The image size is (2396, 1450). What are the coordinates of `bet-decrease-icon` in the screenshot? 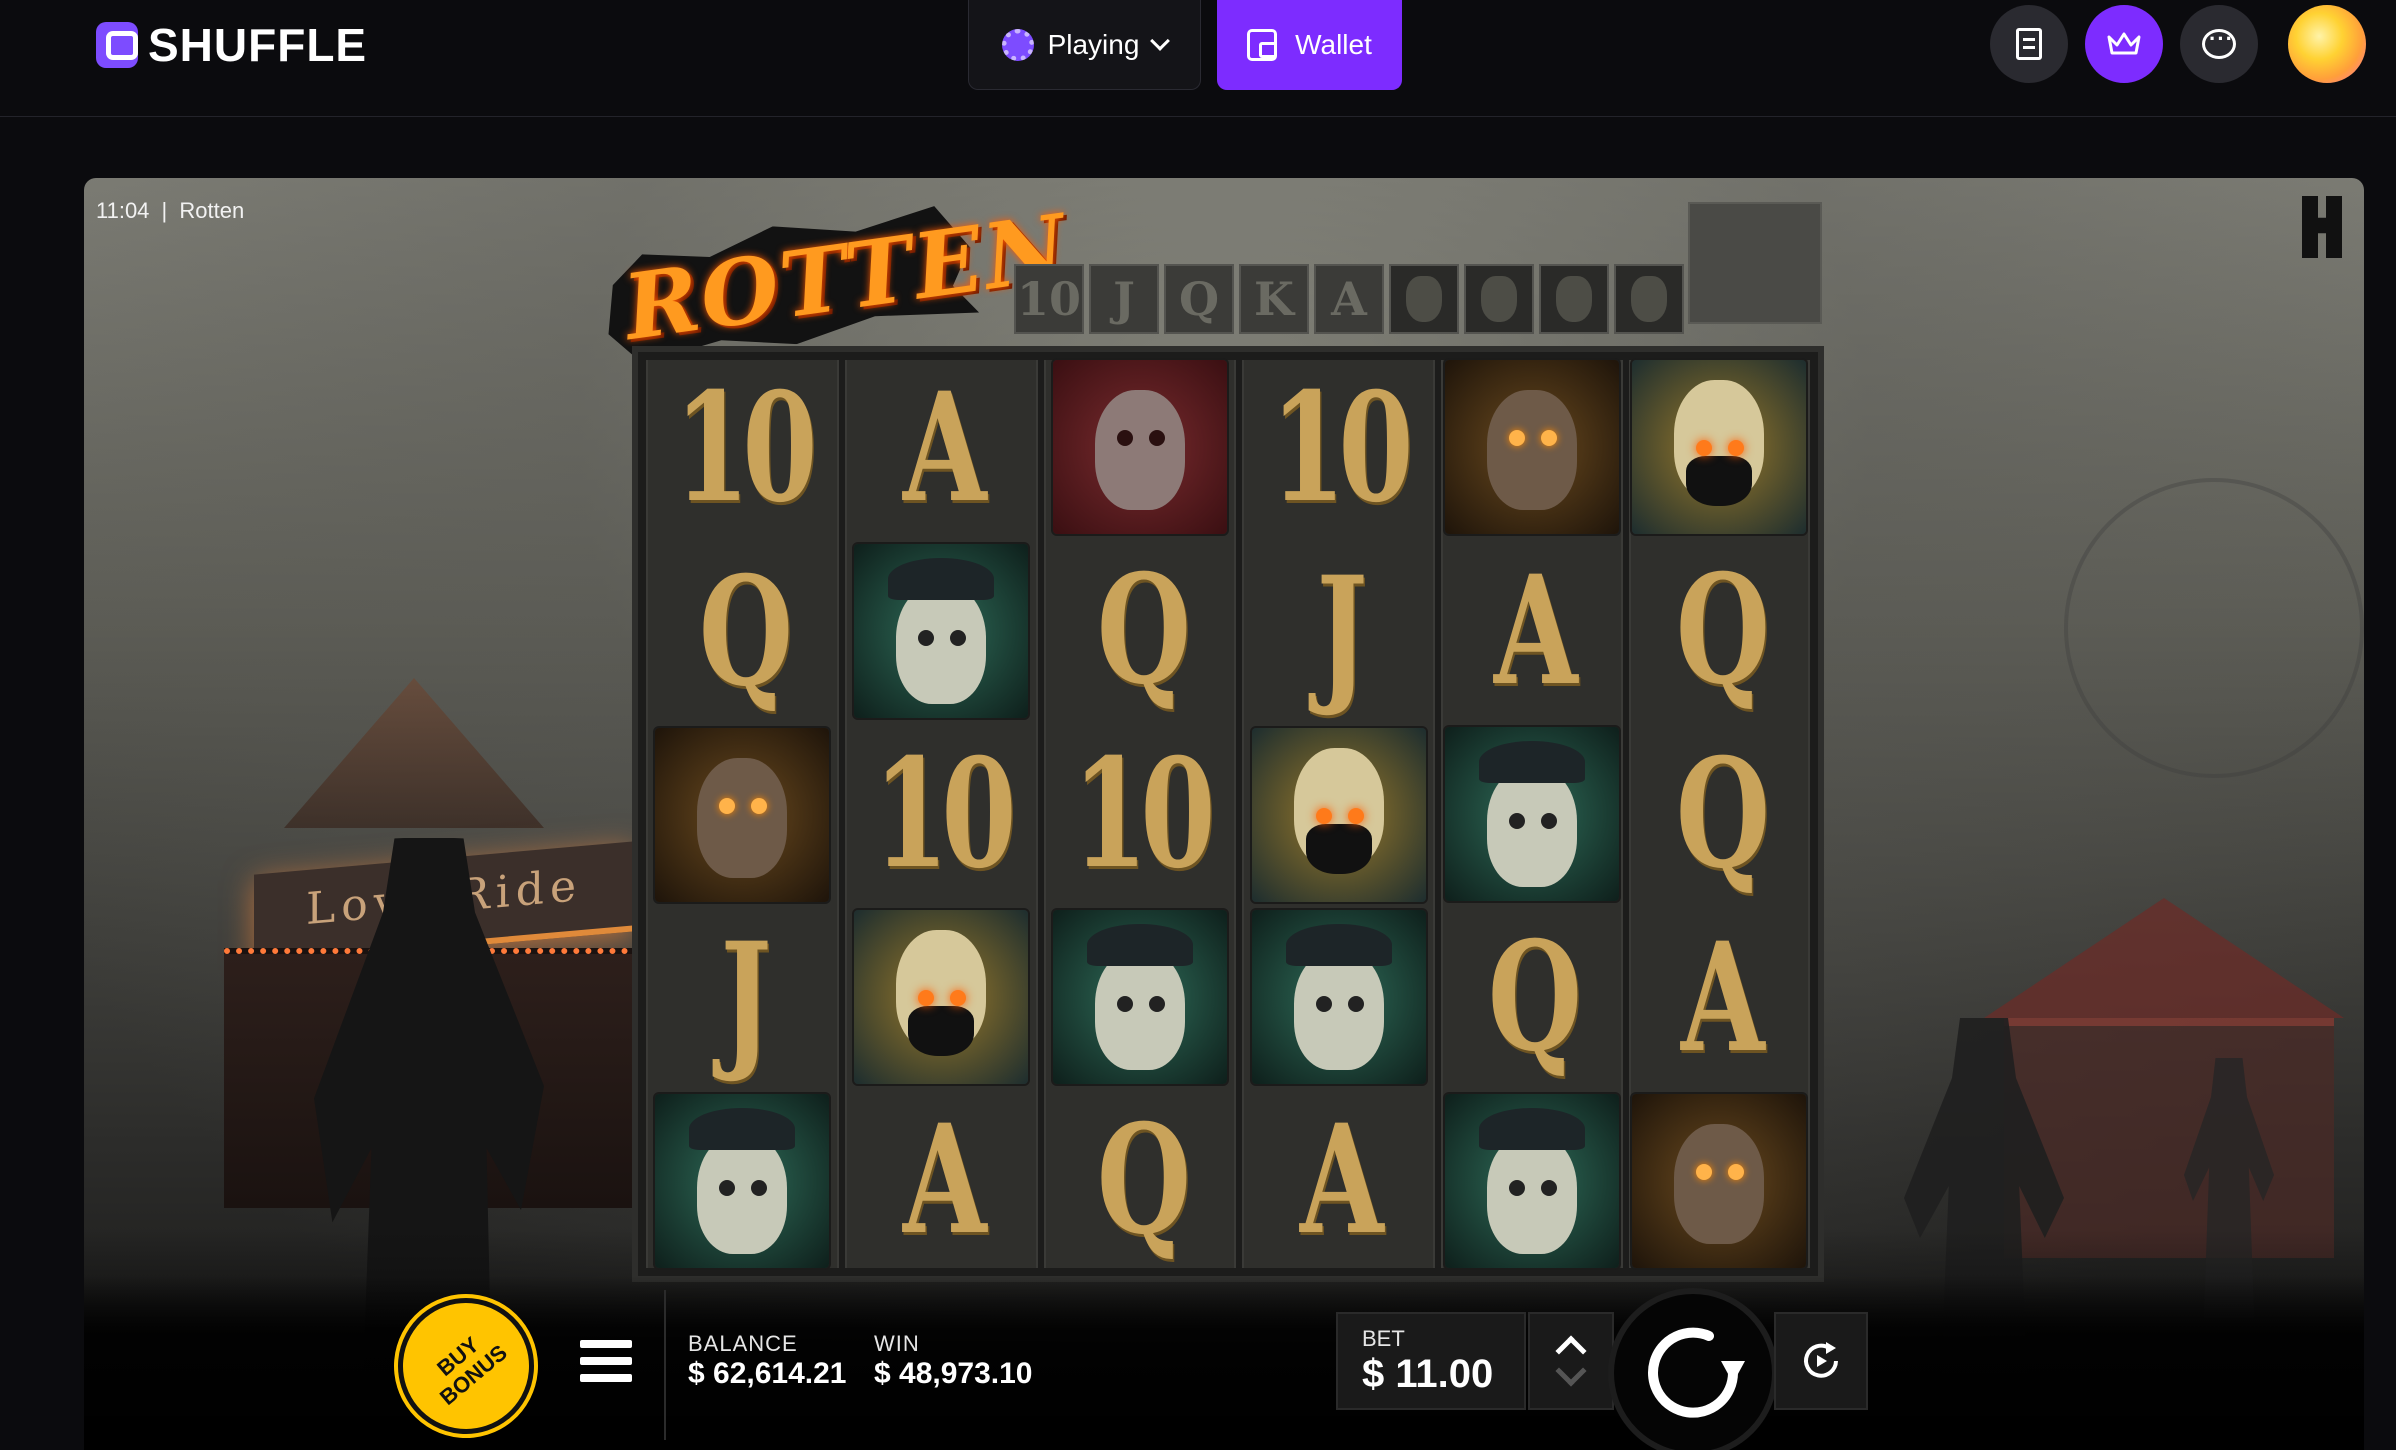 It's located at (1571, 1371).